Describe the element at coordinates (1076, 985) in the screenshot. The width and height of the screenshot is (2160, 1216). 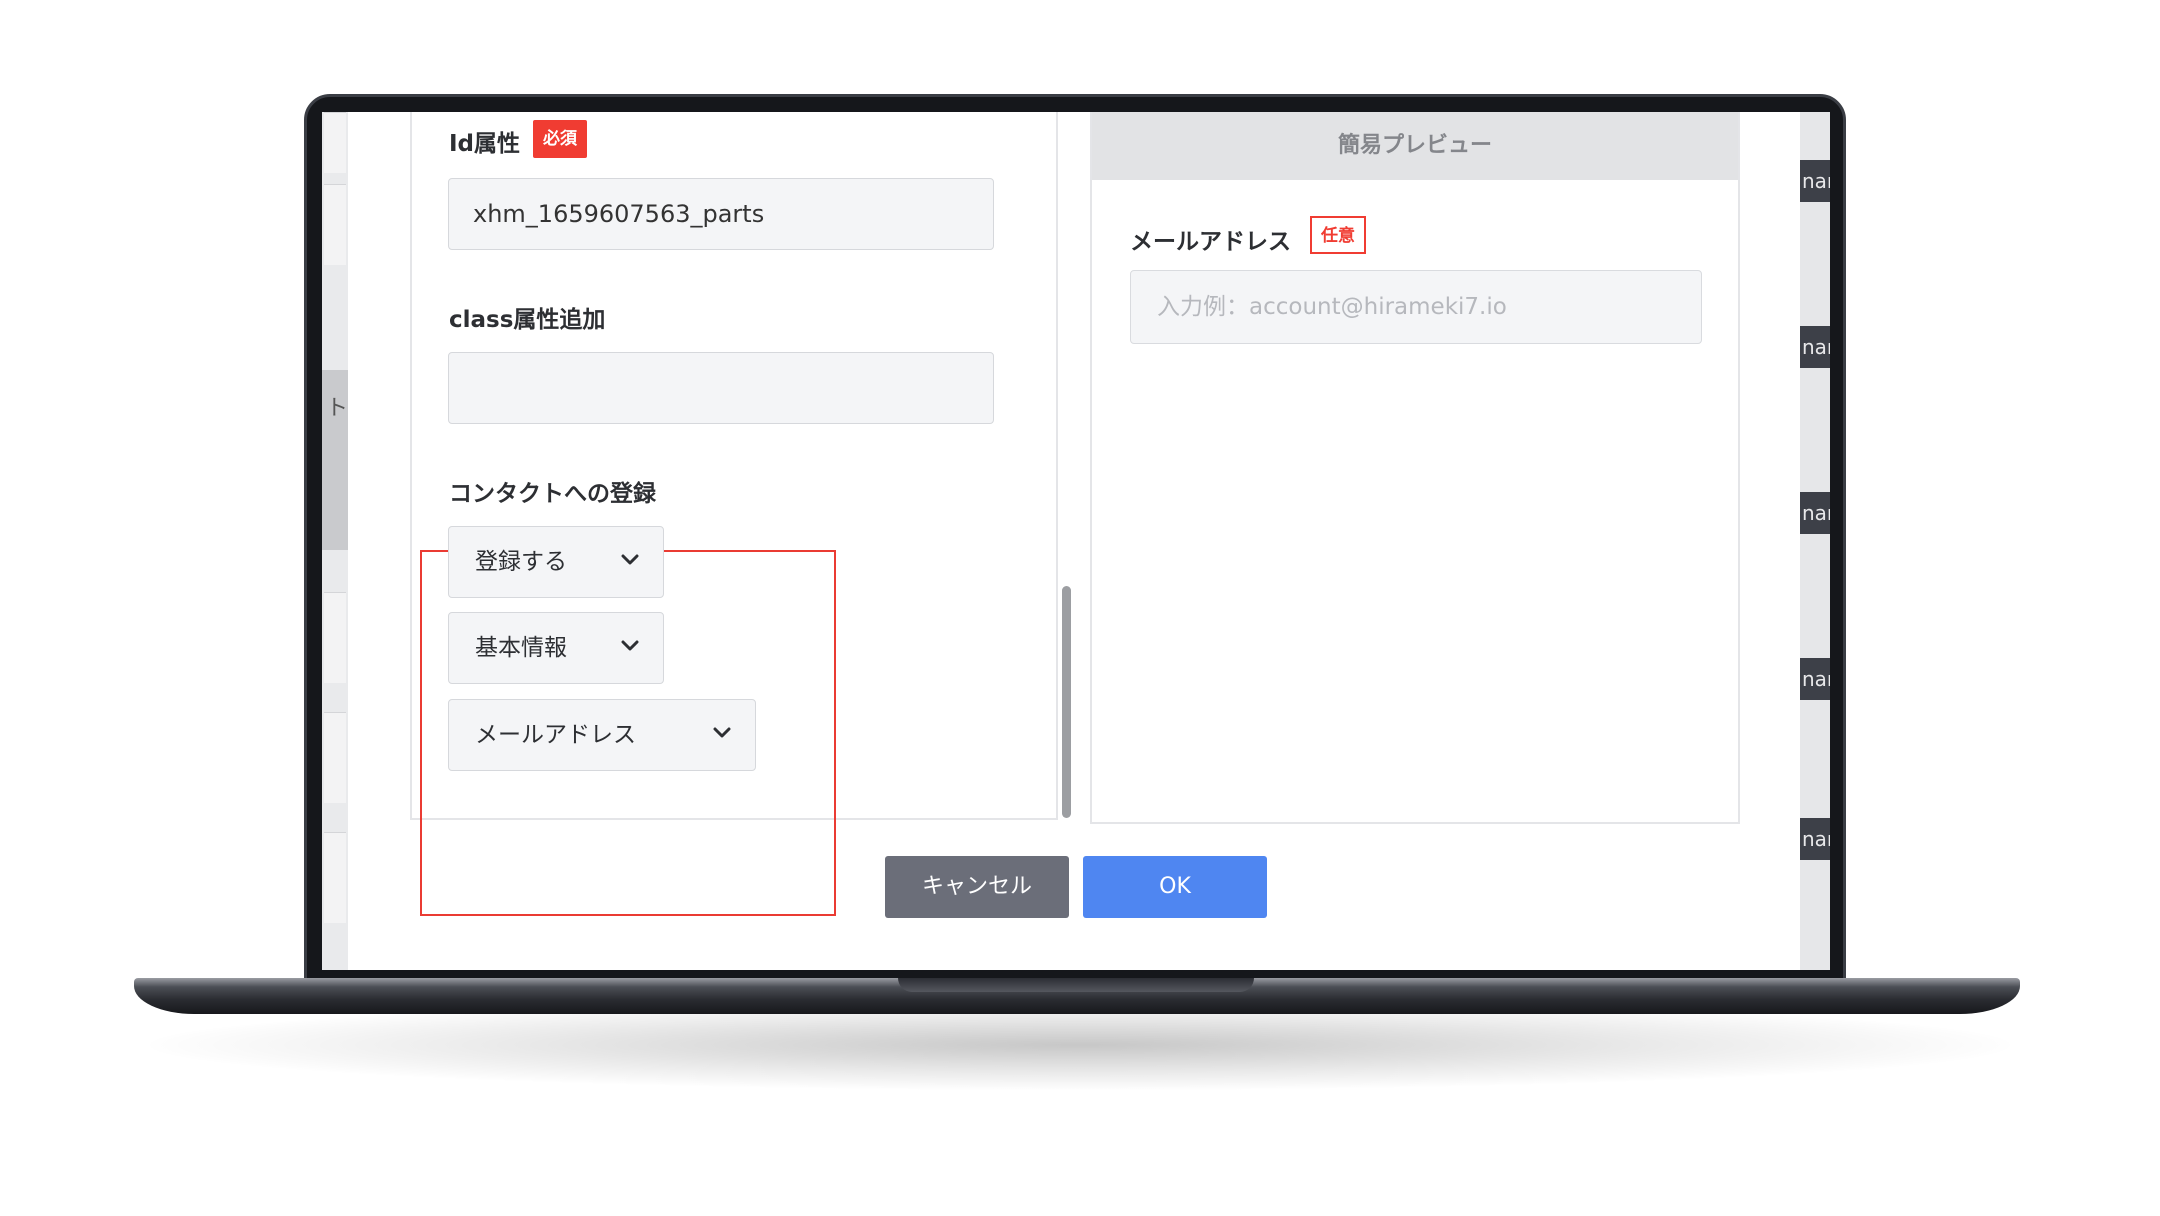
I see `laptop-hinge-notch` at that location.